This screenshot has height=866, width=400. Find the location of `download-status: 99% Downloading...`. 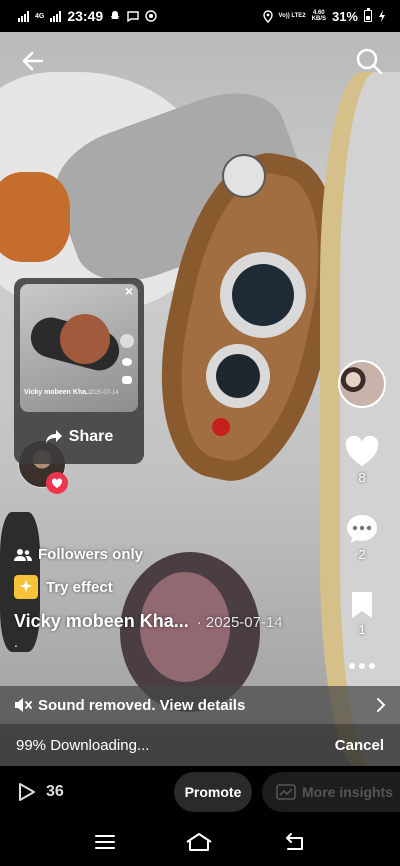

download-status: 99% Downloading... is located at coordinates (83, 745).